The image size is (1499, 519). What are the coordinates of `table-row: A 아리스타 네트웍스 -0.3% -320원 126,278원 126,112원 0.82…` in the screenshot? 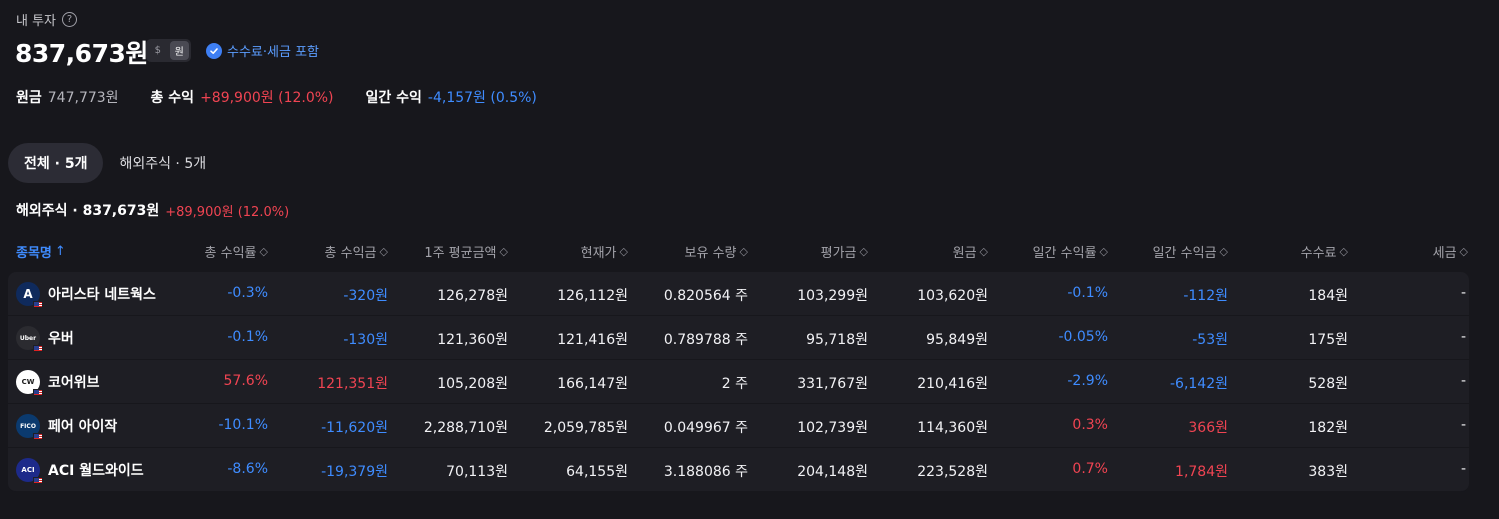 It's located at (738, 294).